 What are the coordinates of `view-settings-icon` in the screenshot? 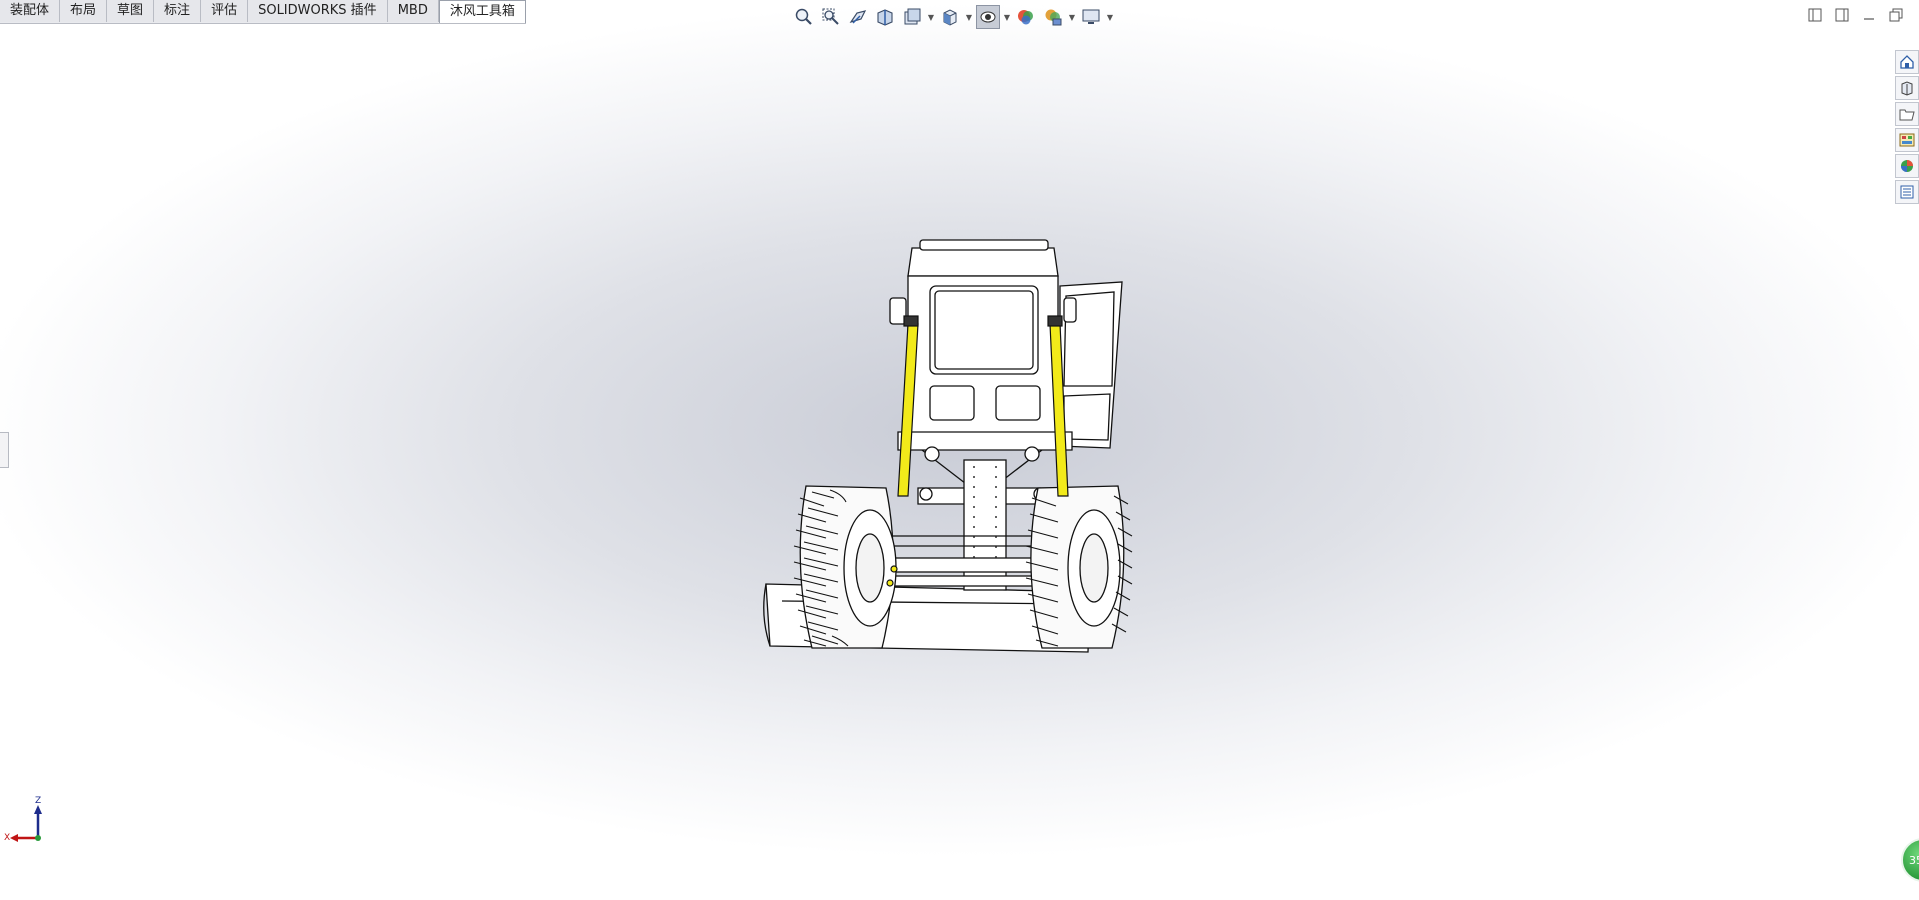 It's located at (1091, 17).